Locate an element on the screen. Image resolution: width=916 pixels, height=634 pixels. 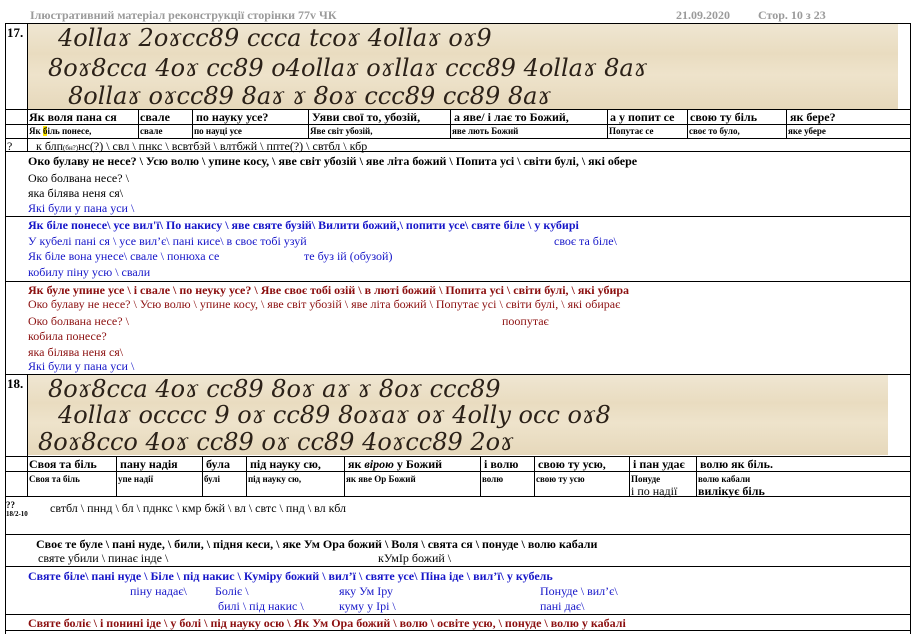
header-cell: під науку сю, is located at coordinates (285, 464).